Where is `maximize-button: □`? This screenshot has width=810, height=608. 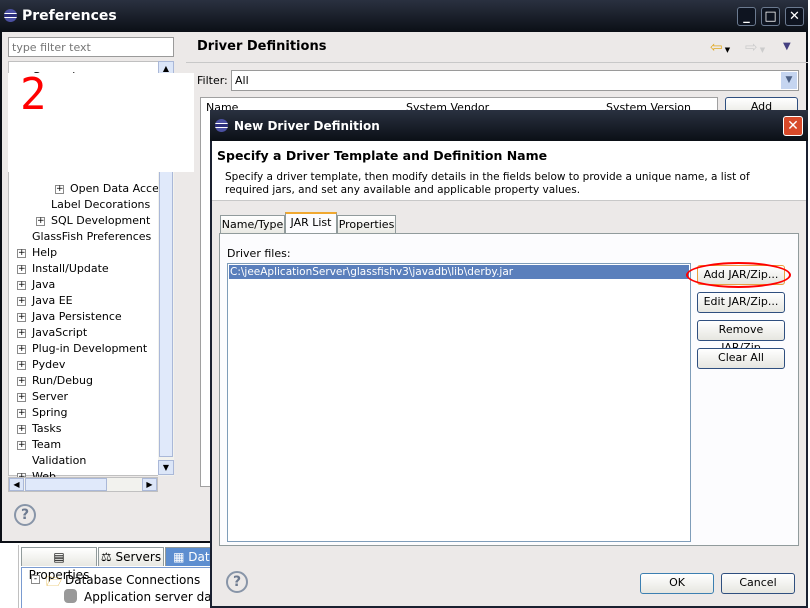
maximize-button: □ is located at coordinates (770, 16).